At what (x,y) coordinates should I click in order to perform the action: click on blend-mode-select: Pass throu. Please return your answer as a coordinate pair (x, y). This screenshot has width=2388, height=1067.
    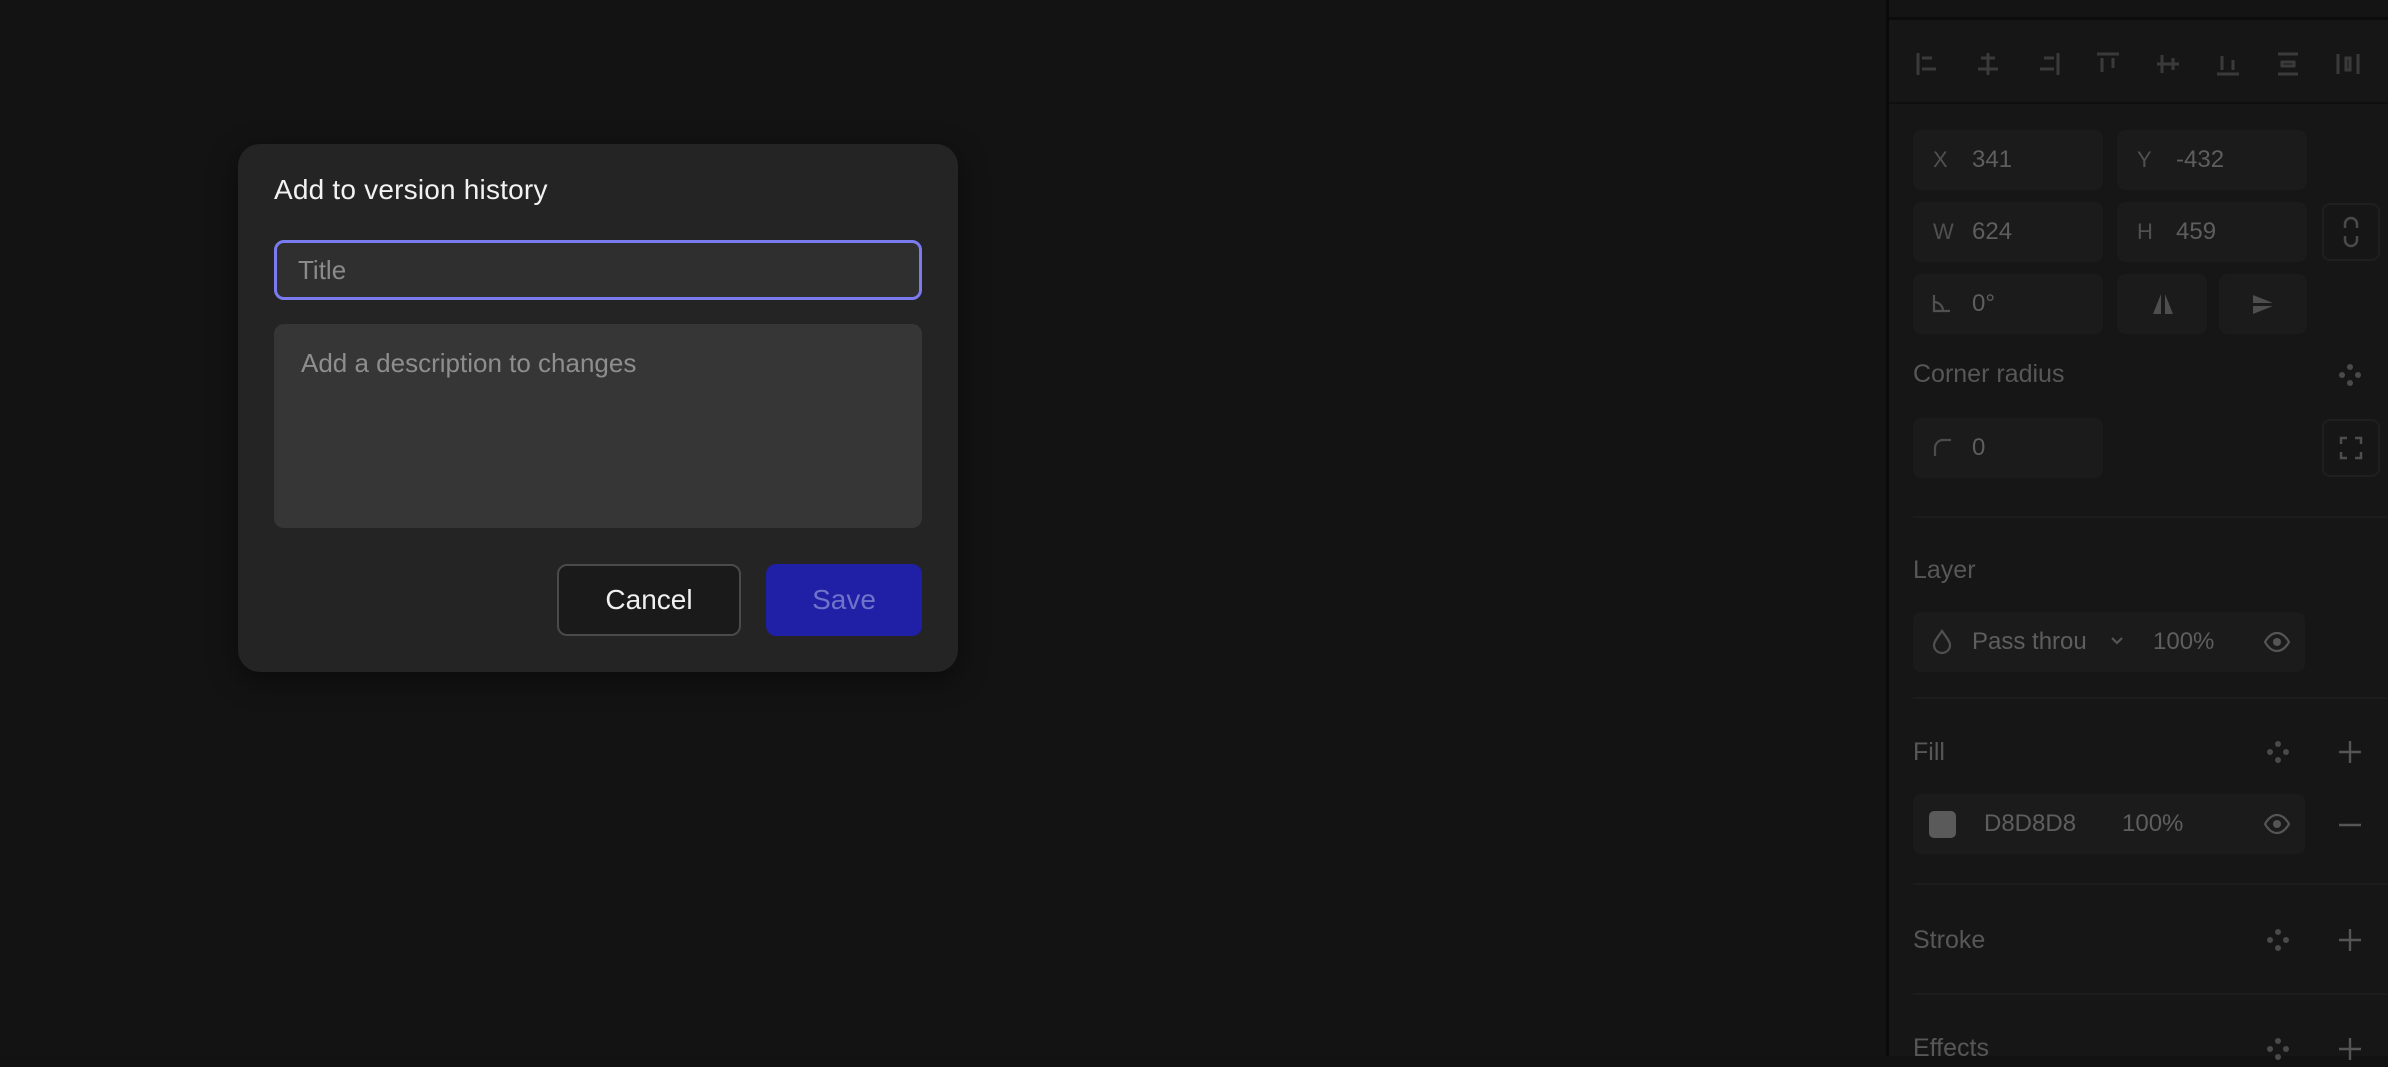
    Looking at the image, I should click on (2031, 642).